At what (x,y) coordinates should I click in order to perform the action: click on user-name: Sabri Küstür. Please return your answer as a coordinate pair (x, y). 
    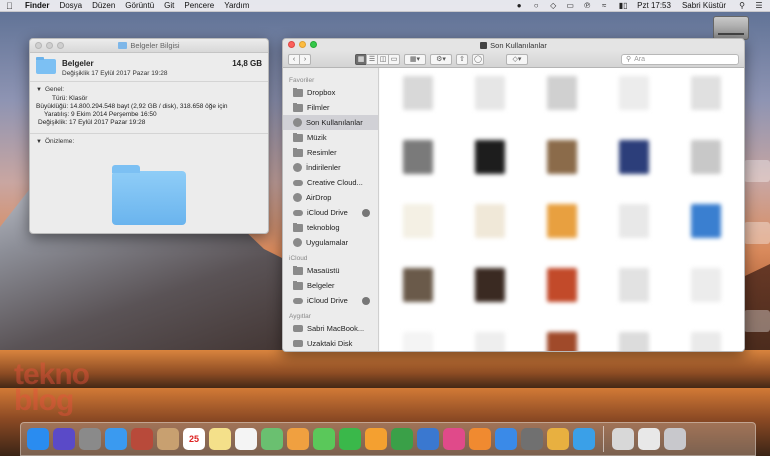
    Looking at the image, I should click on (704, 5).